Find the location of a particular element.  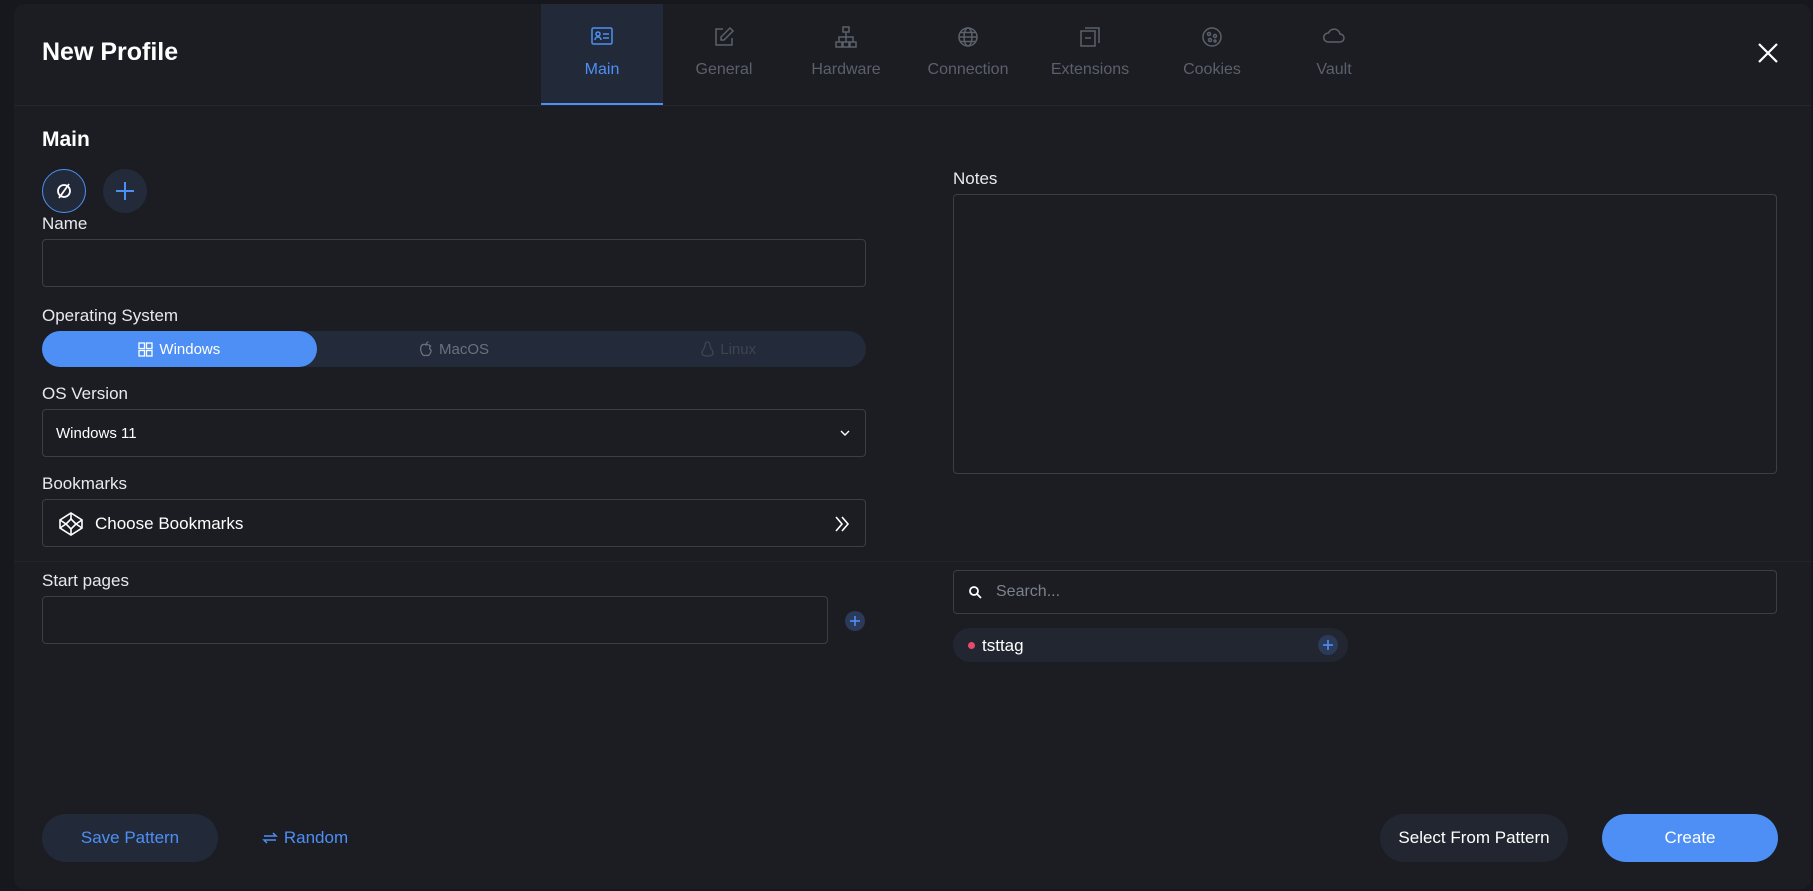

random-label: Random is located at coordinates (316, 837).